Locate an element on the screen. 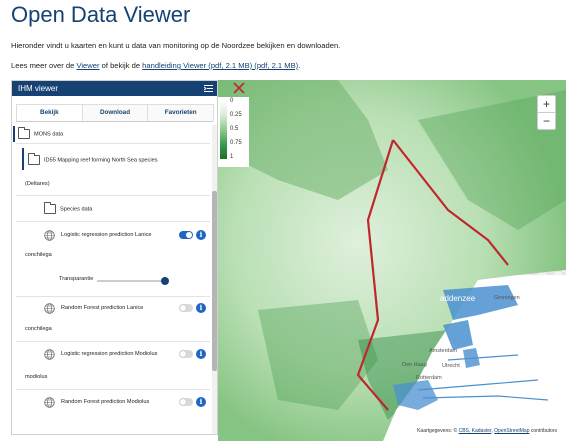  map-legend: 0 0.25 0.5 0.75 1 is located at coordinates (233, 132).